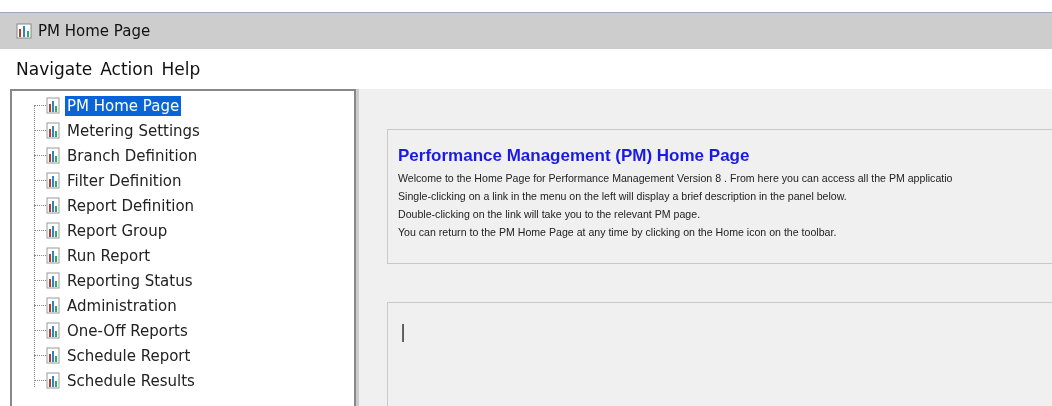 This screenshot has width=1052, height=406. Describe the element at coordinates (127, 330) in the screenshot. I see `tree-item: One-Off Reports` at that location.